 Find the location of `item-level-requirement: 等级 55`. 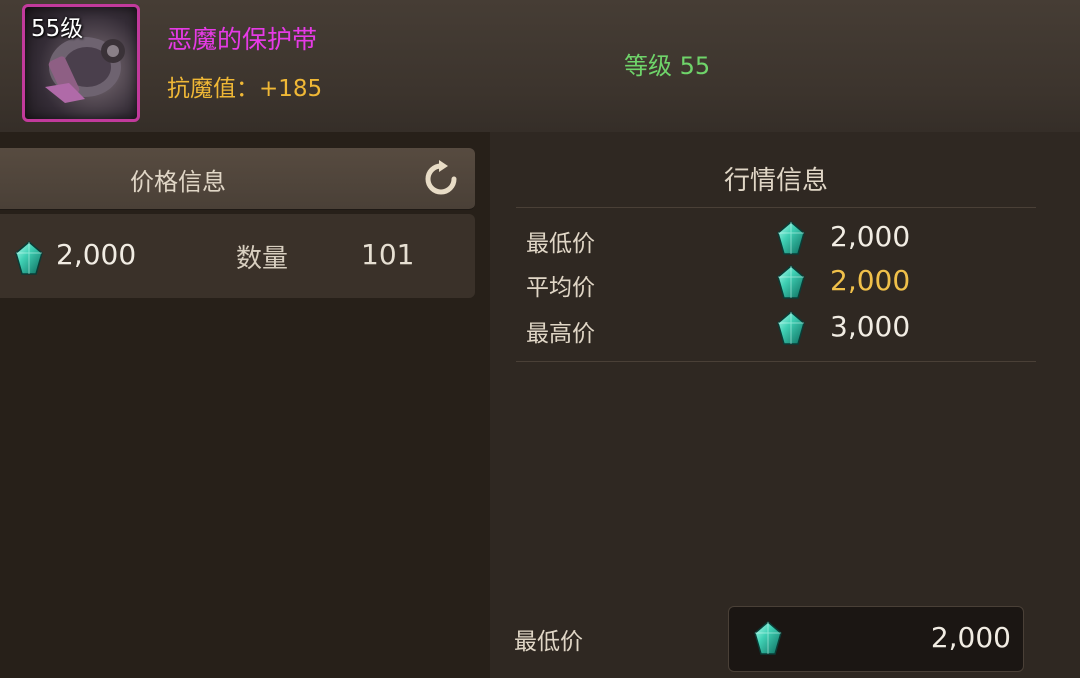

item-level-requirement: 等级 55 is located at coordinates (667, 66).